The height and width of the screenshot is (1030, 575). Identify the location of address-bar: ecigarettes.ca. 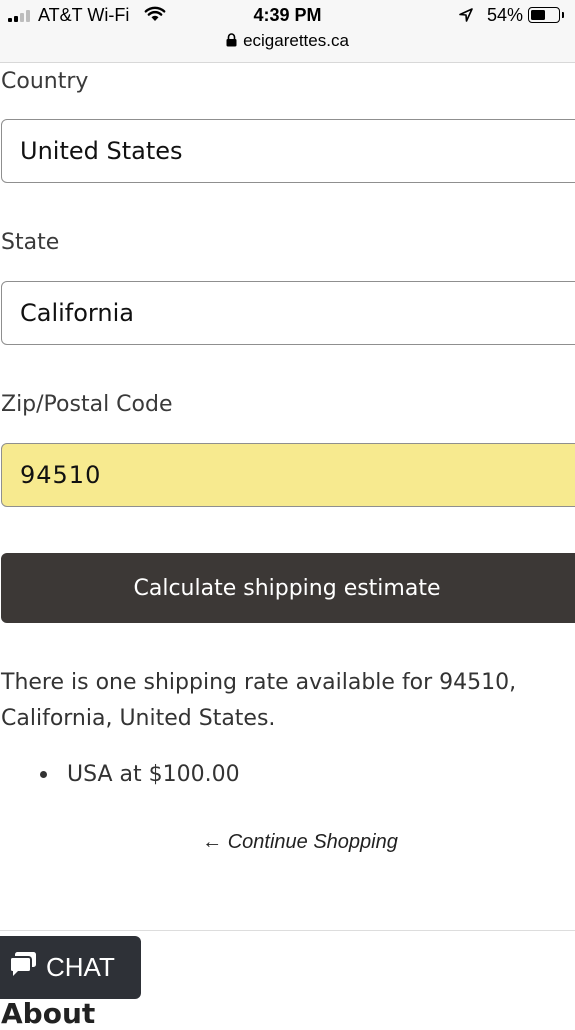
(287, 41).